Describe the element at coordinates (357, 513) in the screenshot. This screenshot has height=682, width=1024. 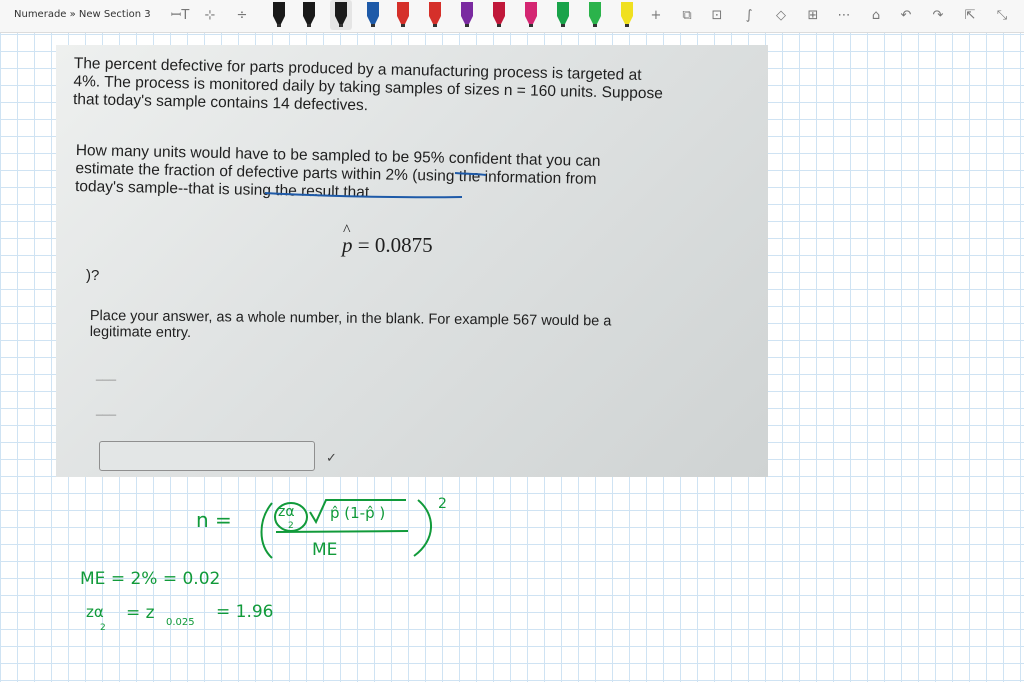
I see `formula-sqrt-content: p̂ (1-p̂ )` at that location.